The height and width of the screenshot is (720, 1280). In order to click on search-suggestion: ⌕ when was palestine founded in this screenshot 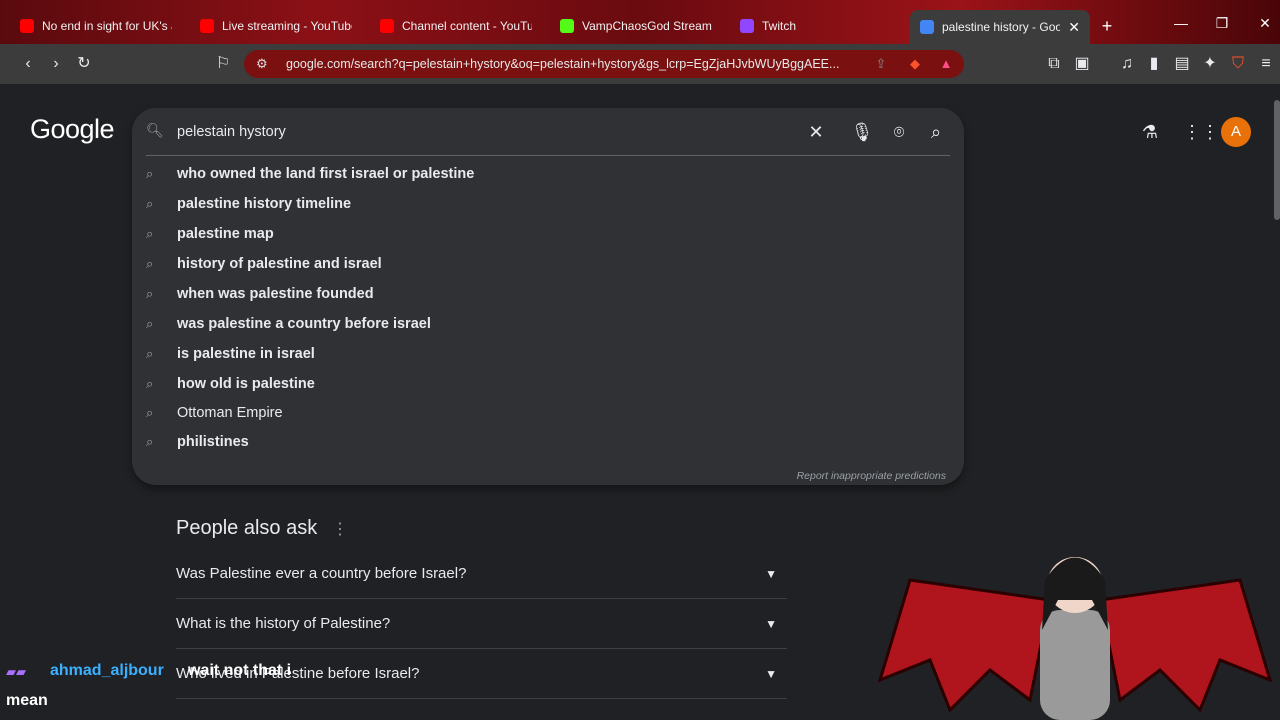, I will do `click(548, 294)`.